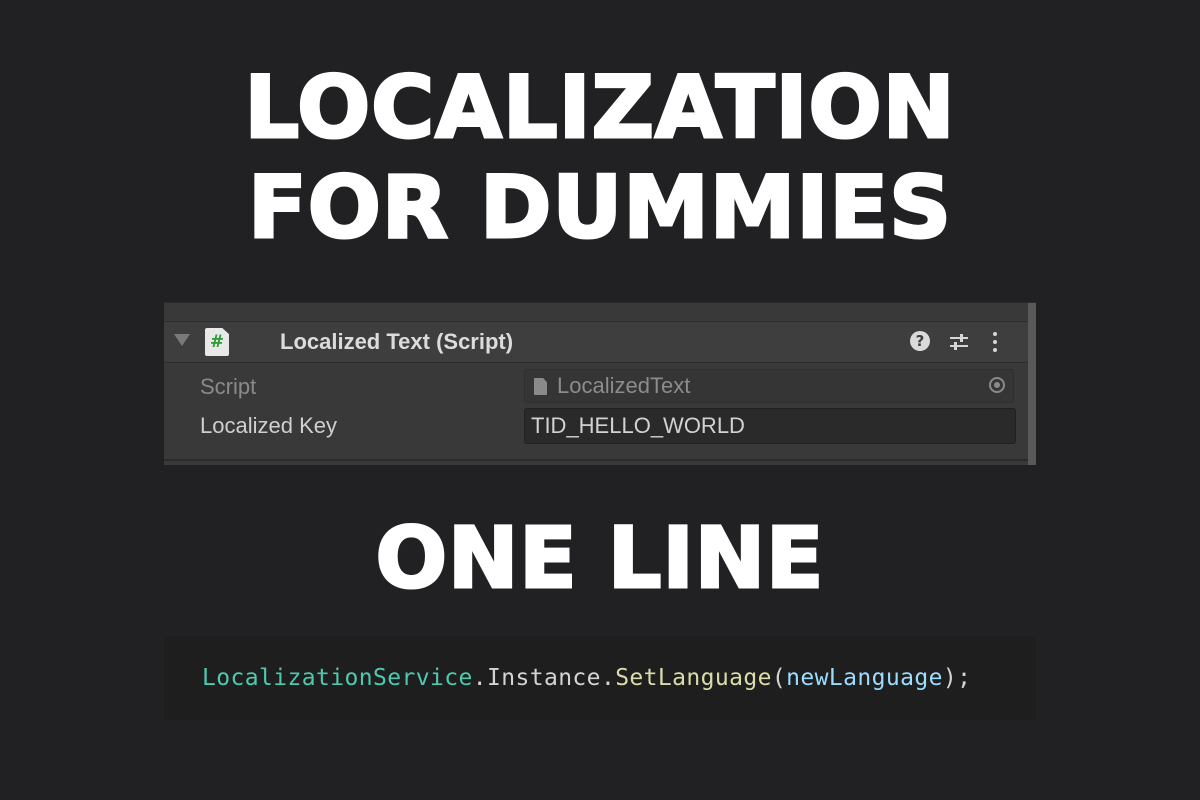  I want to click on script-file-icon, so click(540, 386).